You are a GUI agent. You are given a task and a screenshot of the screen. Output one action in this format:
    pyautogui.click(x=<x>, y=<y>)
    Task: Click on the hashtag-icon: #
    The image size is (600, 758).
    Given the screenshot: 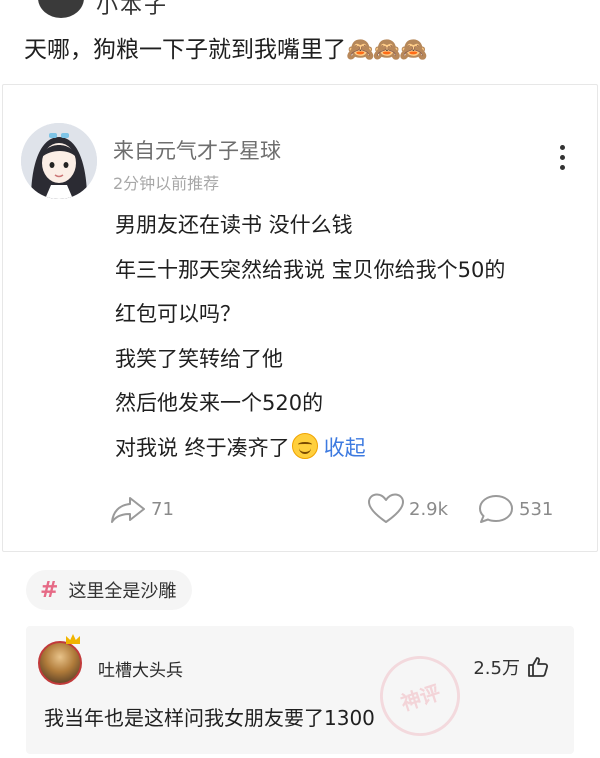 What is the action you would take?
    pyautogui.click(x=49, y=590)
    